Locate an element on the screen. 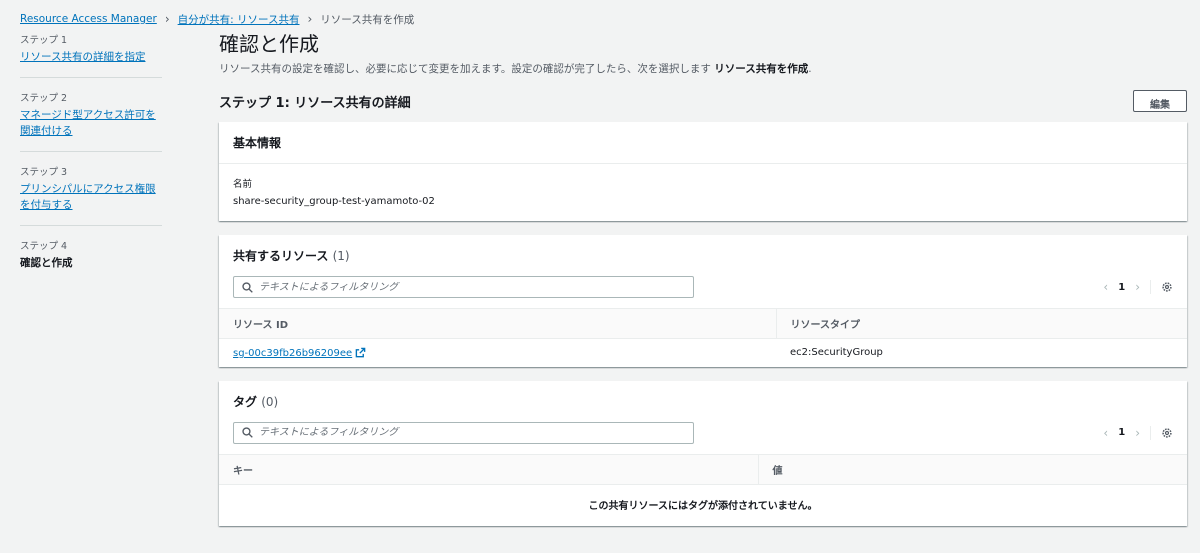  breadcrumb-shared-by-me-link: 自分が共有: リソース共有 is located at coordinates (239, 19).